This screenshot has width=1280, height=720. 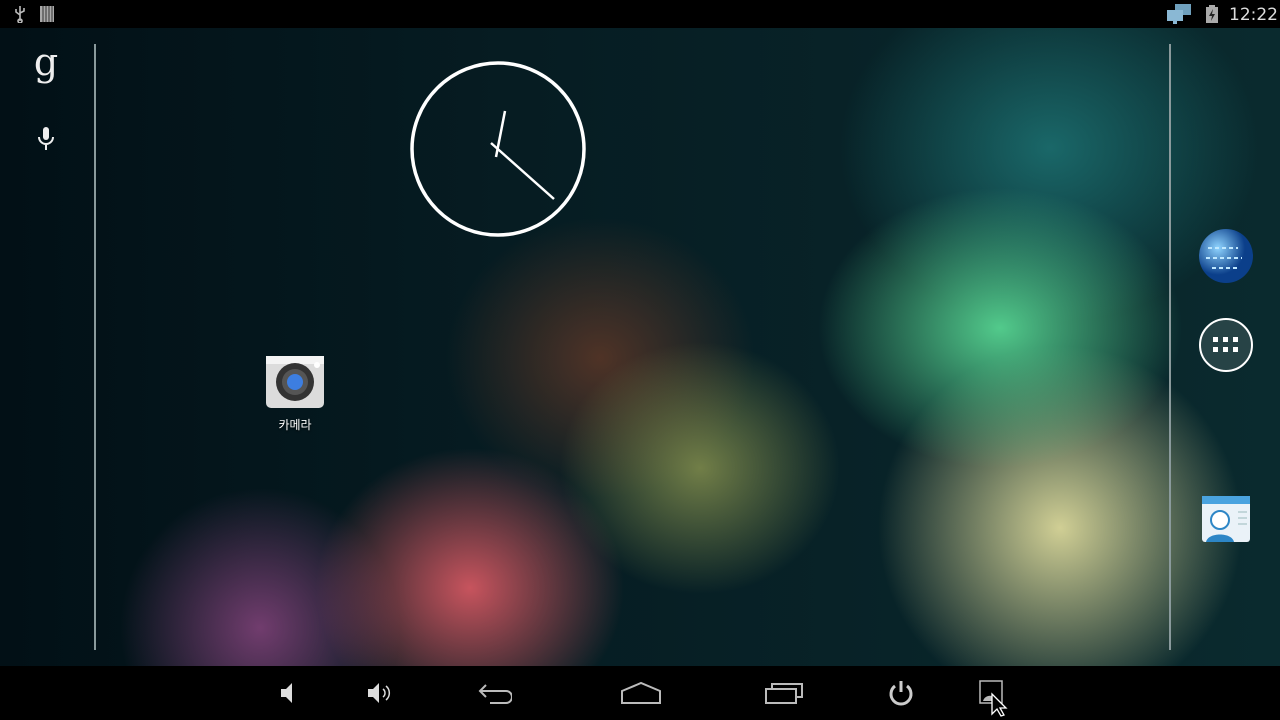 I want to click on storage-icon, so click(x=47, y=14).